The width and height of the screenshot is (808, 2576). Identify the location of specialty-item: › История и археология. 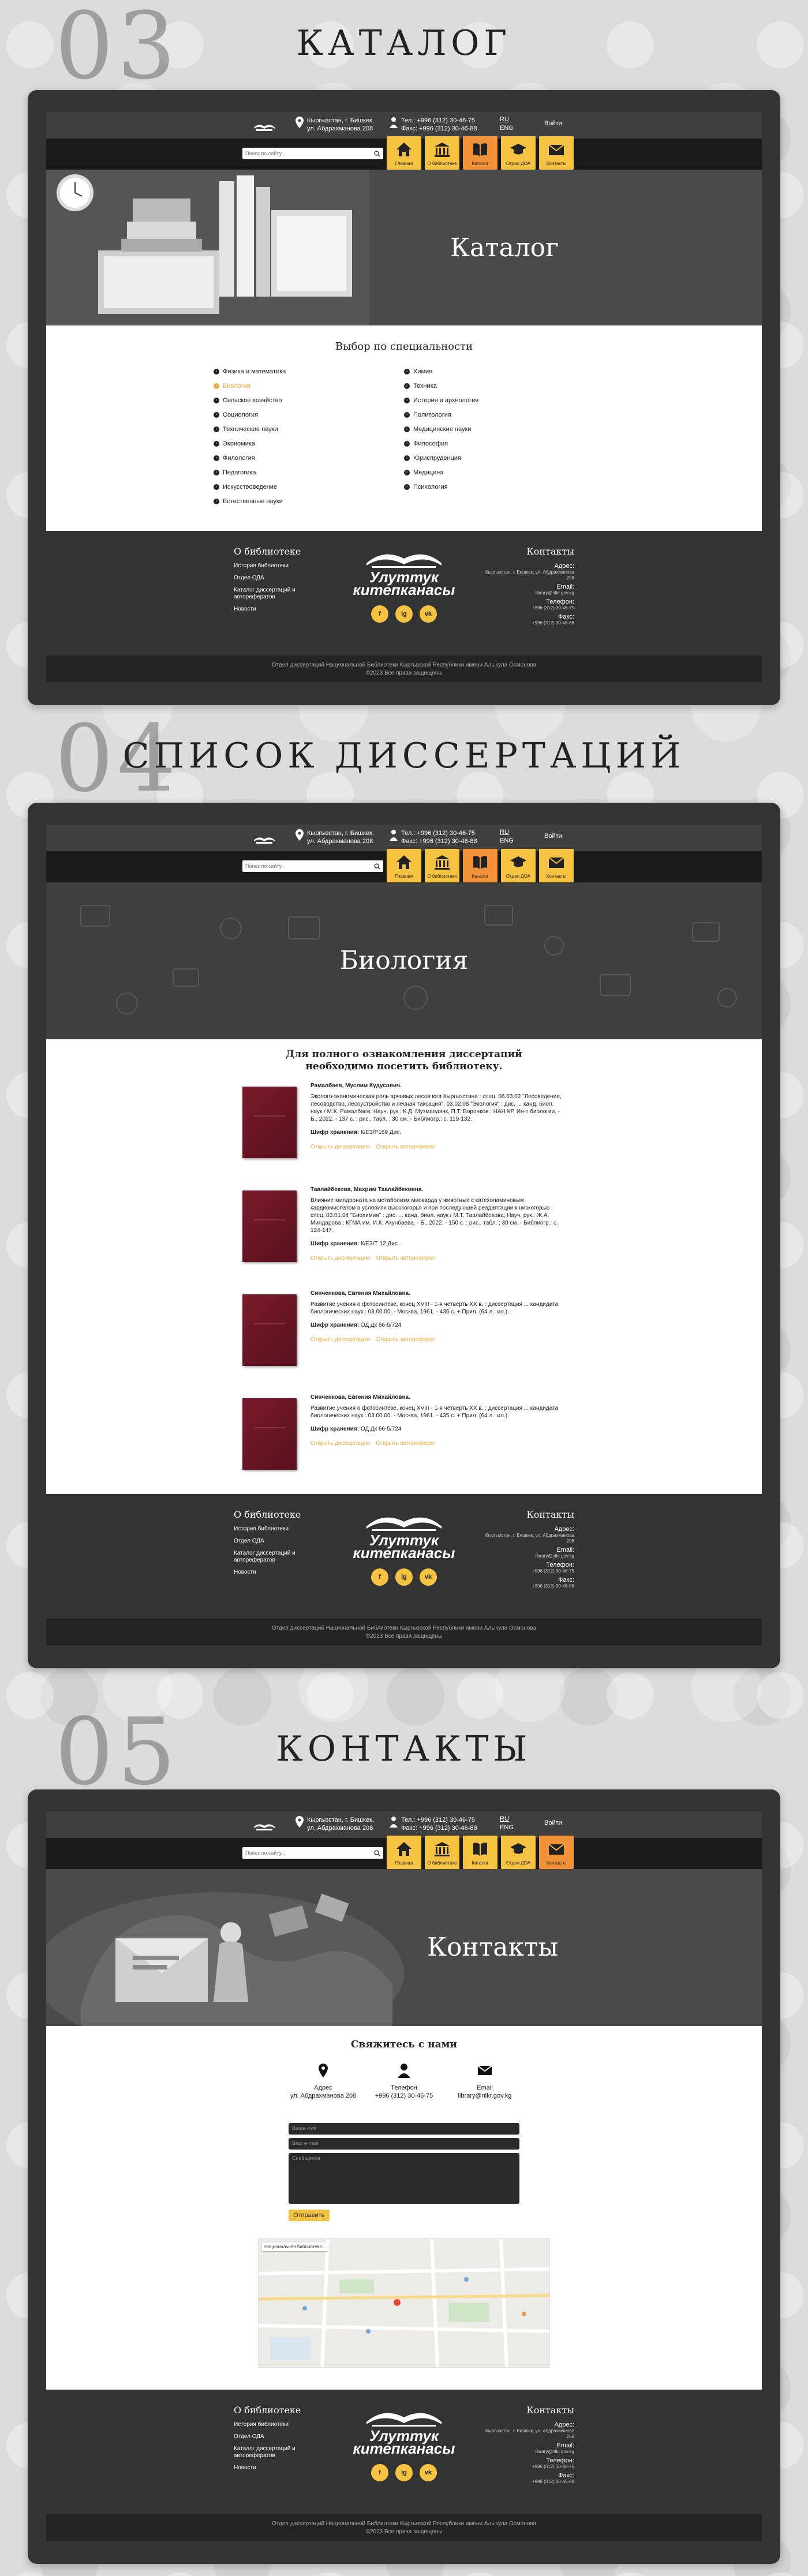
(499, 400).